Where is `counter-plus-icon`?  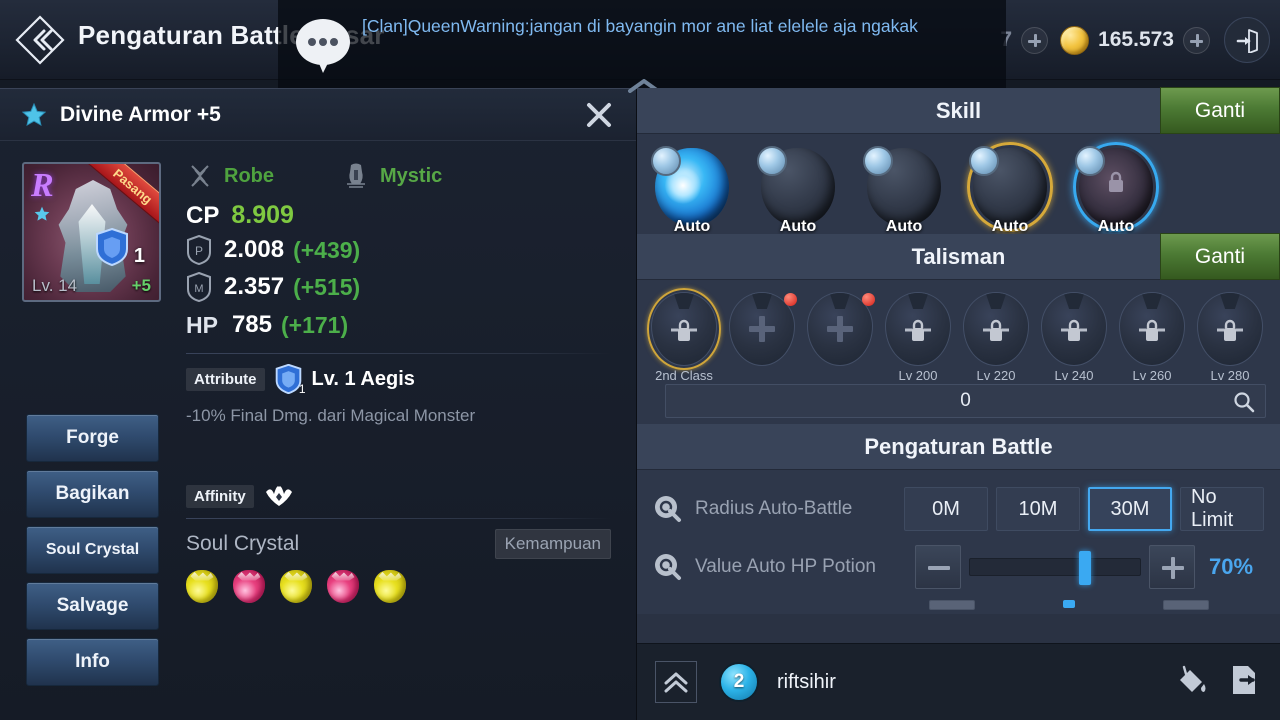 counter-plus-icon is located at coordinates (1035, 40).